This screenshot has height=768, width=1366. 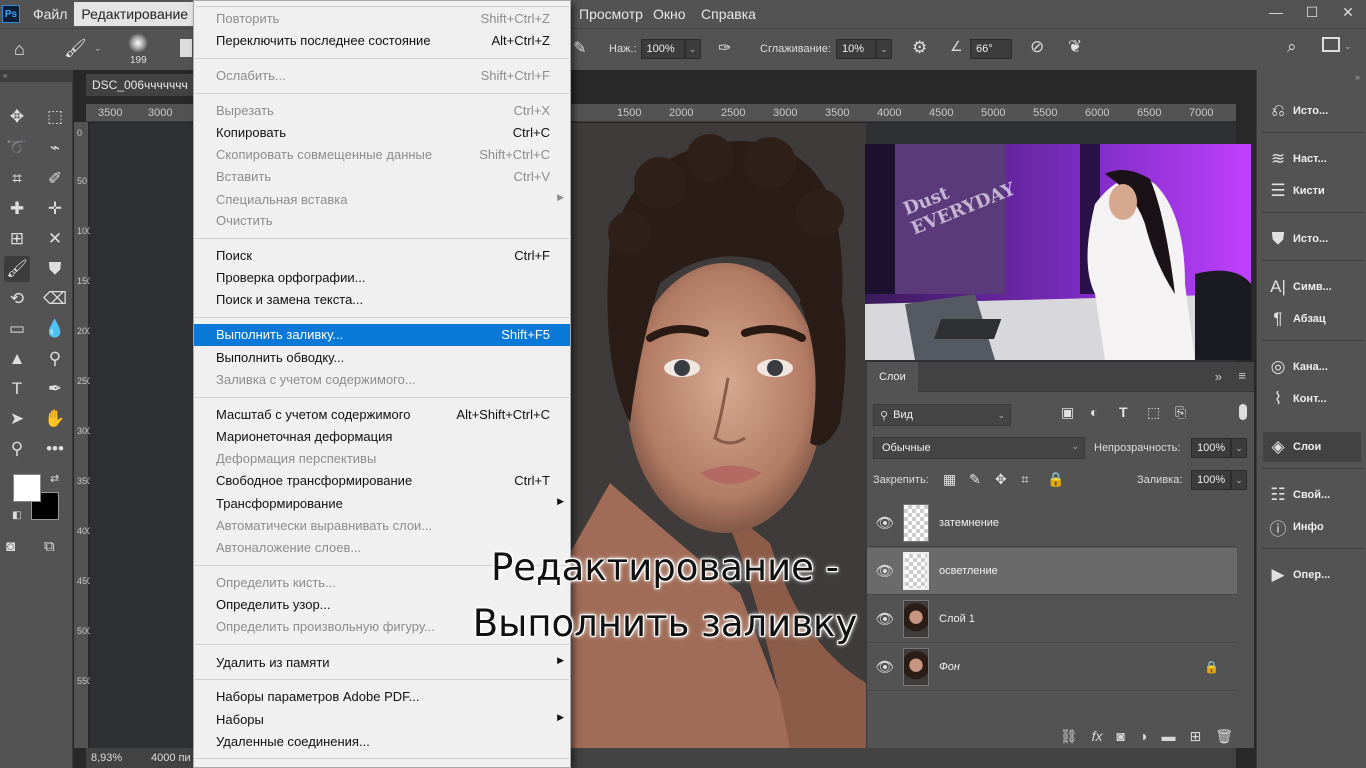 What do you see at coordinates (991, 49) in the screenshot?
I see `angle-field: 66°` at bounding box center [991, 49].